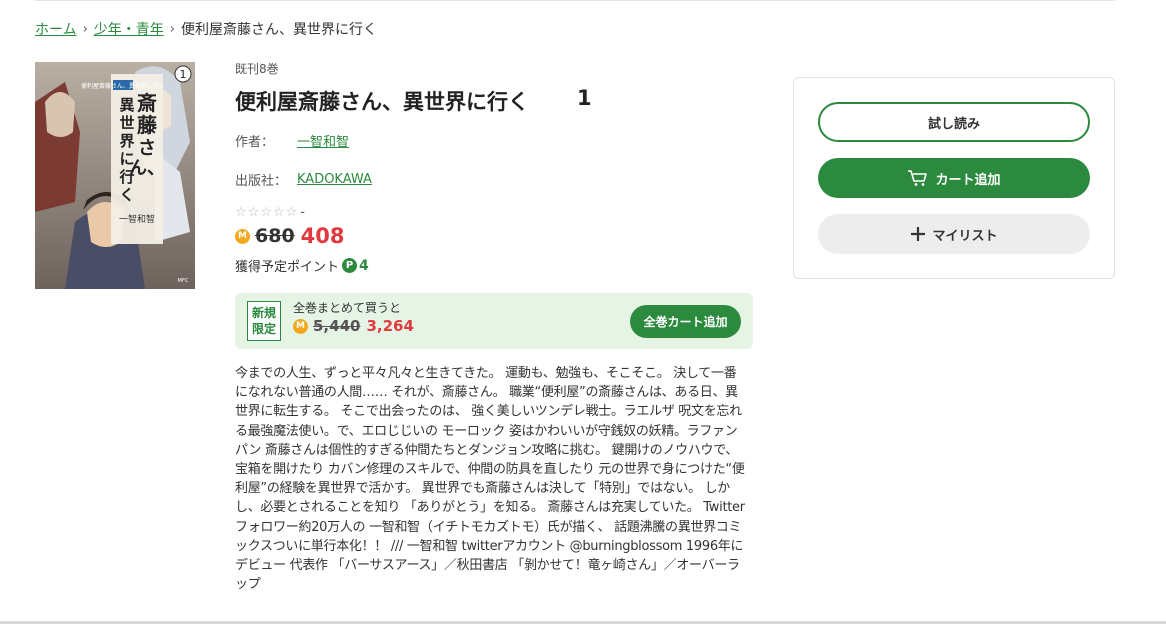 The height and width of the screenshot is (624, 1166). Describe the element at coordinates (126, 195) in the screenshot. I see `svg-text: く` at that location.